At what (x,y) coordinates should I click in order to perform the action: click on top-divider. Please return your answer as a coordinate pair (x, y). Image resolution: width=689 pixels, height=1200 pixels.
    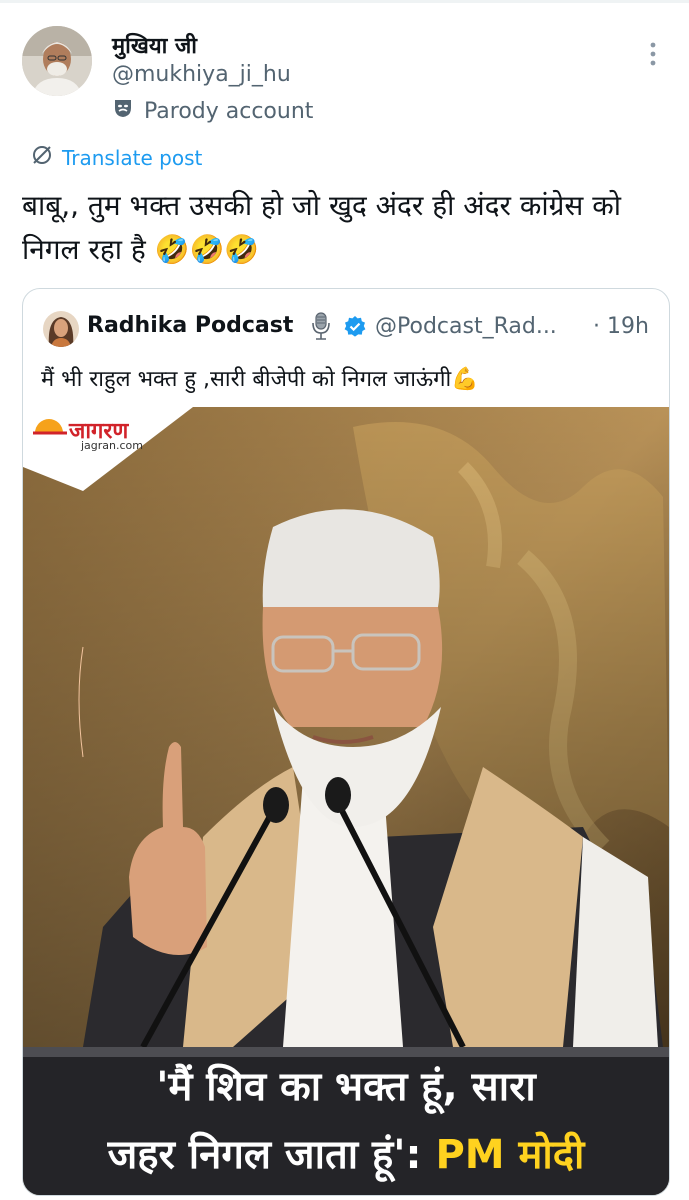
    Looking at the image, I should click on (344, 1).